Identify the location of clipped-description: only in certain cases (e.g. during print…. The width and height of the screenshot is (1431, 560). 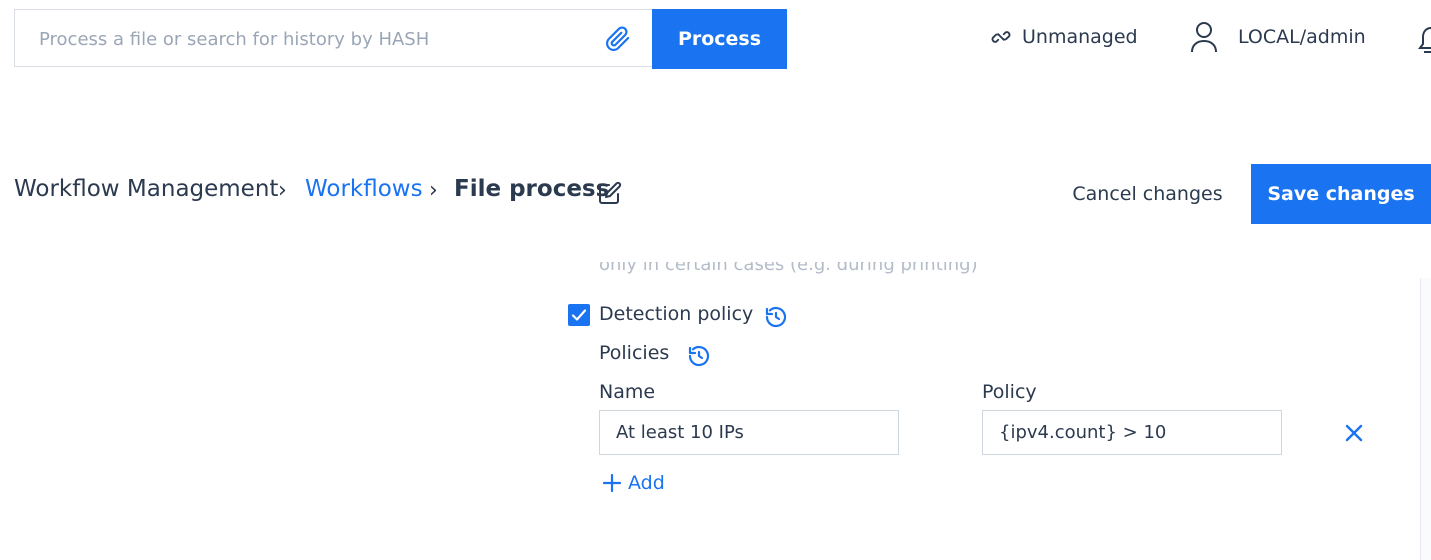
(788, 268).